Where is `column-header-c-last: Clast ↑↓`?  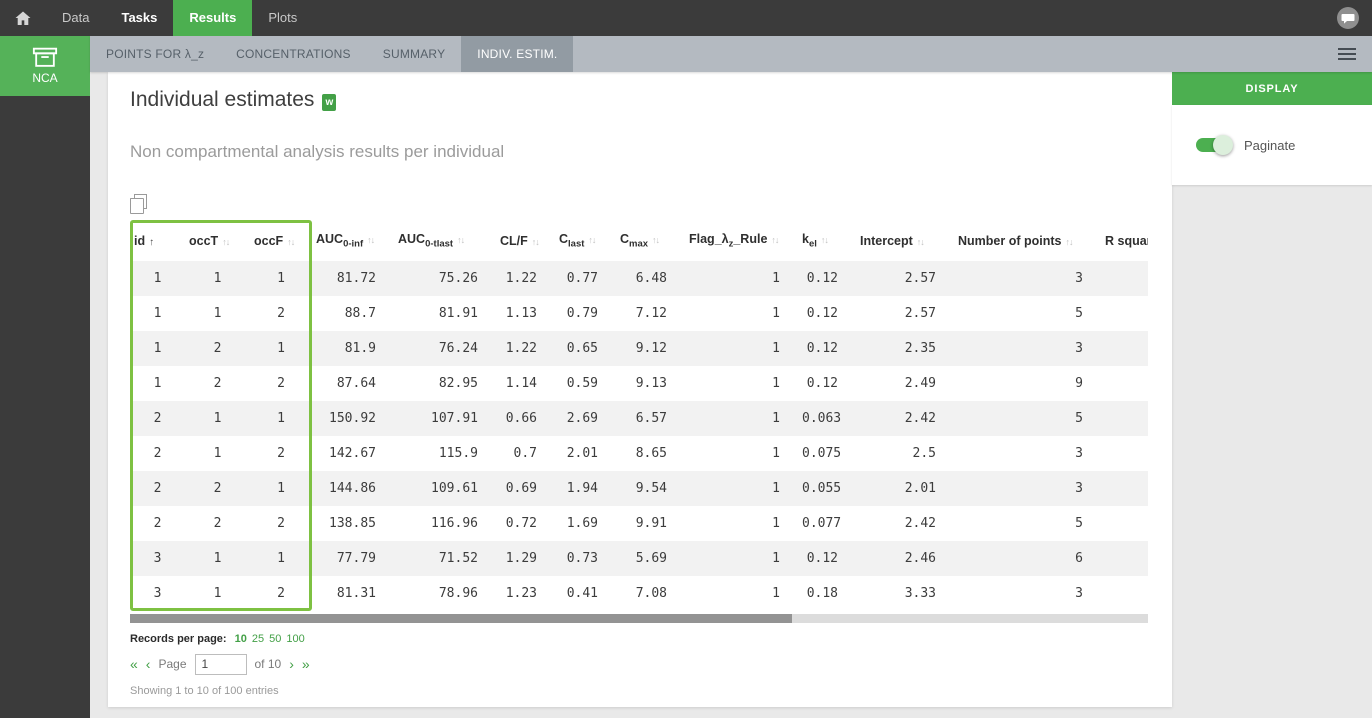
column-header-c-last: Clast ↑↓ is located at coordinates (585, 240).